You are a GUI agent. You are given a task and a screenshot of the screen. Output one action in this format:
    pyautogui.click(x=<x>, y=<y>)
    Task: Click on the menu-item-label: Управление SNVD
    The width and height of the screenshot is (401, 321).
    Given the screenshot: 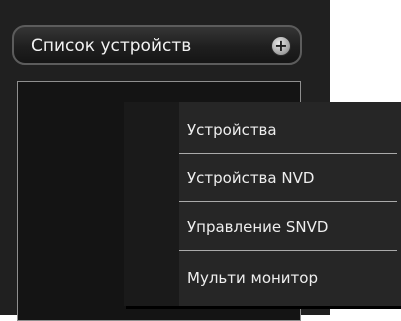 What is the action you would take?
    pyautogui.click(x=258, y=227)
    